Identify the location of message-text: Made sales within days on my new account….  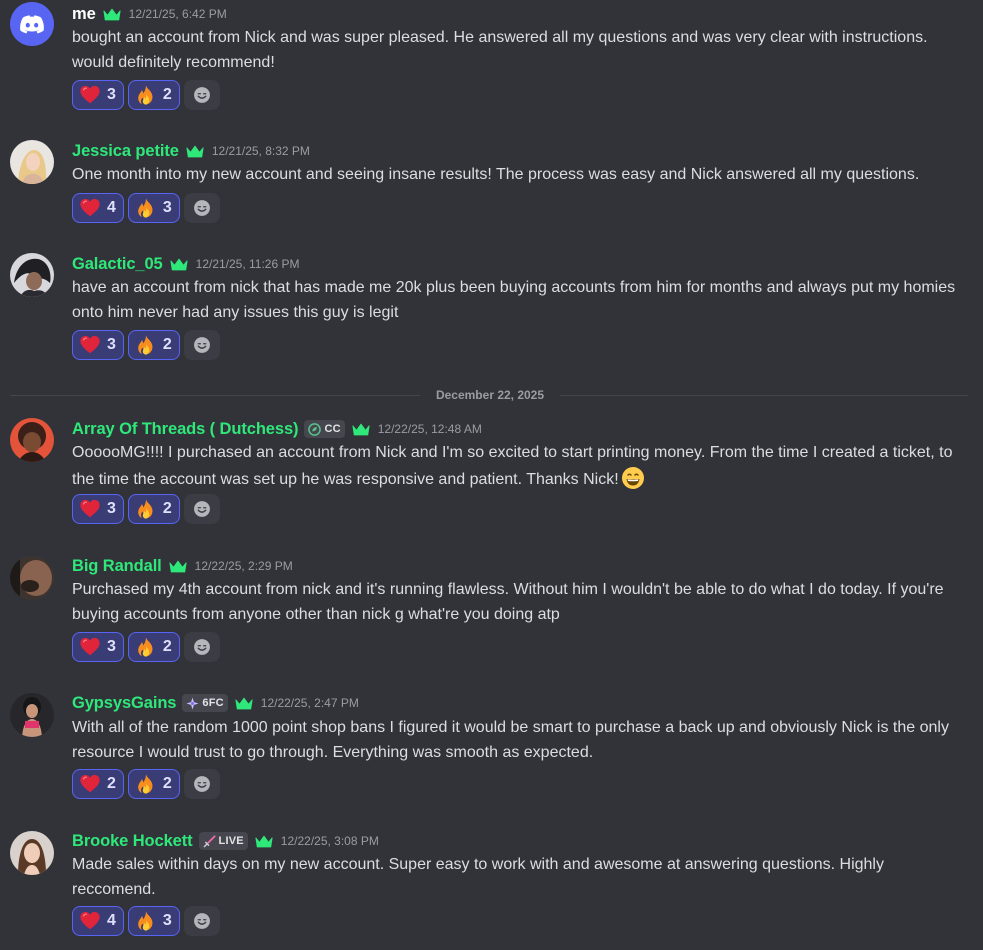
(478, 877).